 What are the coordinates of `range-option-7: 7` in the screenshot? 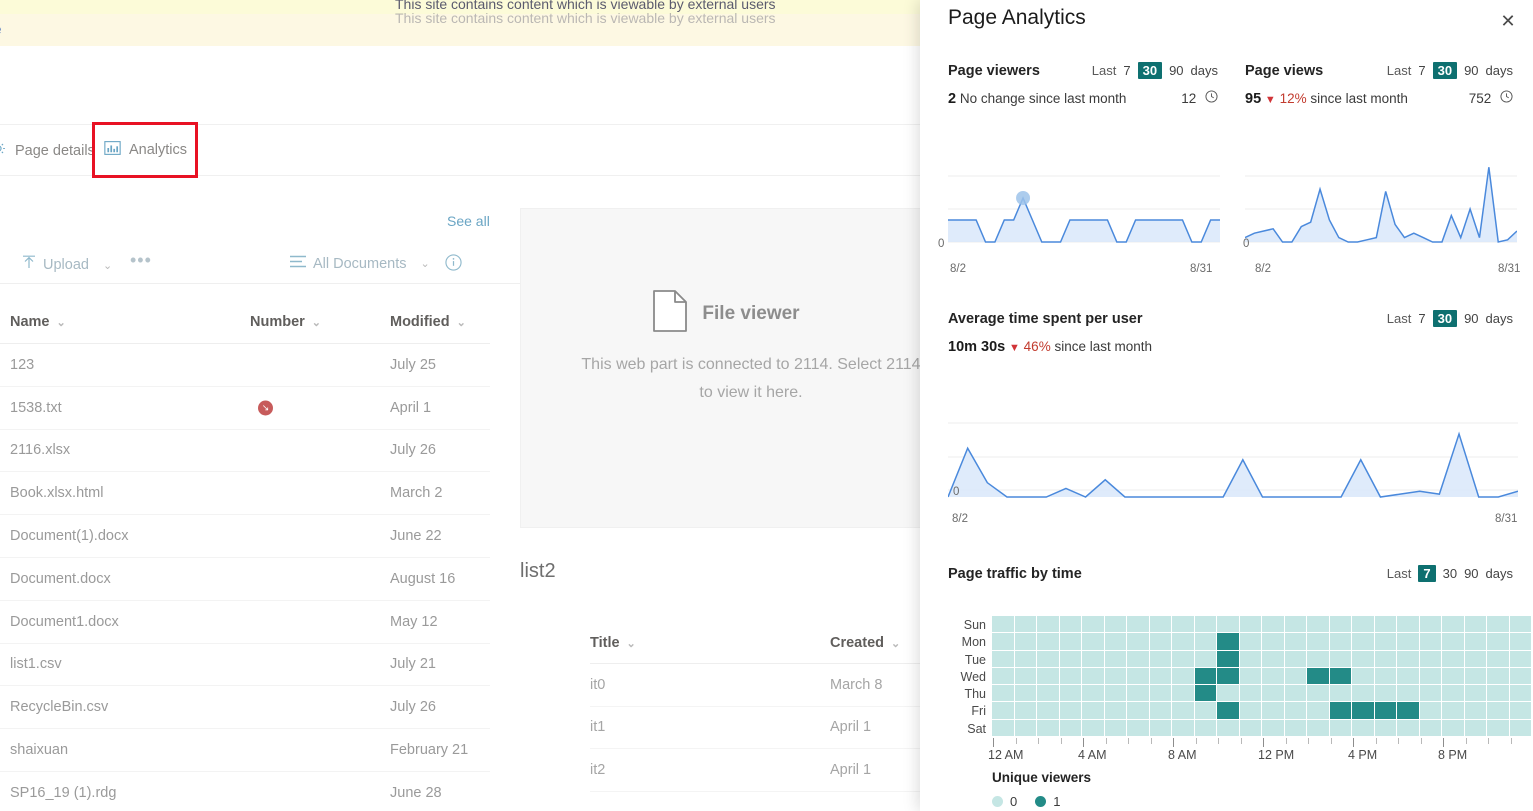 It's located at (1126, 70).